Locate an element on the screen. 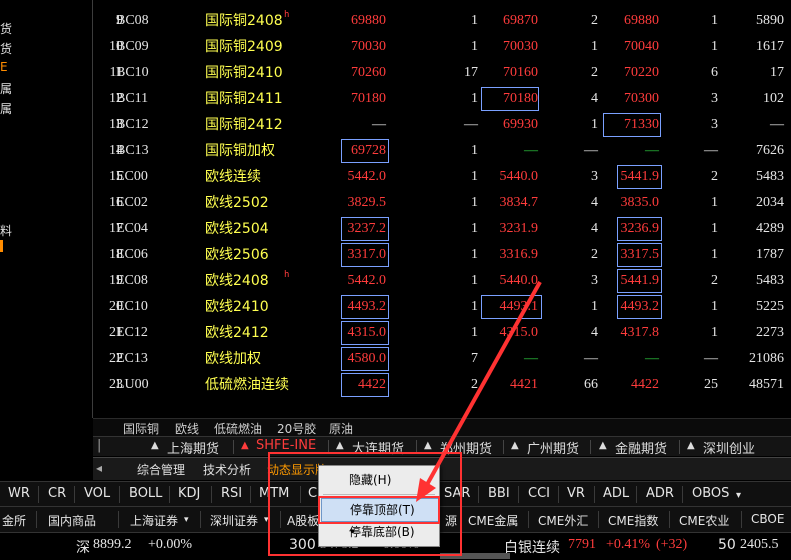 Image resolution: width=791 pixels, height=560 pixels. annotation-arrow is located at coordinates (479, 391).